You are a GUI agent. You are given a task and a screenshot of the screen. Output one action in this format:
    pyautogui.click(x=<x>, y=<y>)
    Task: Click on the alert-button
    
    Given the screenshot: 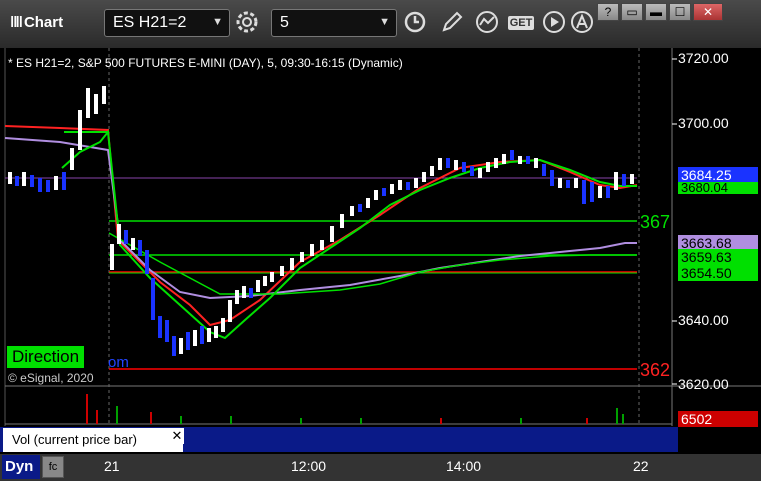 What is the action you would take?
    pyautogui.click(x=582, y=23)
    